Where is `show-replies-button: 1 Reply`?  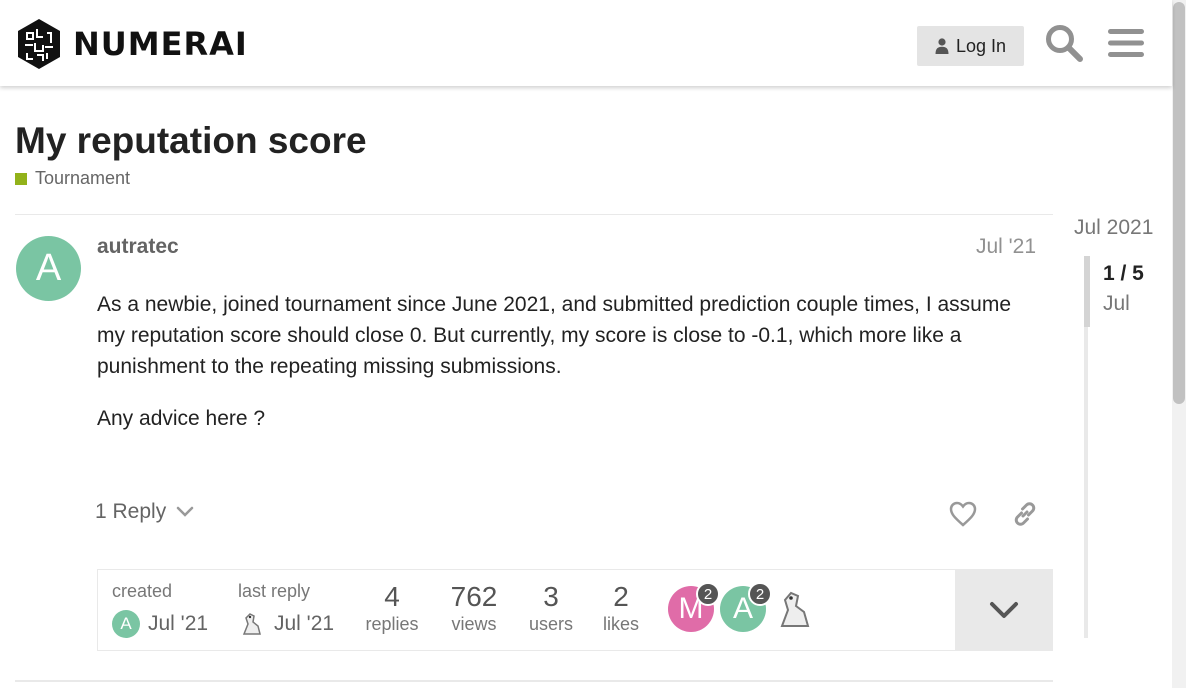 show-replies-button: 1 Reply is located at coordinates (144, 512).